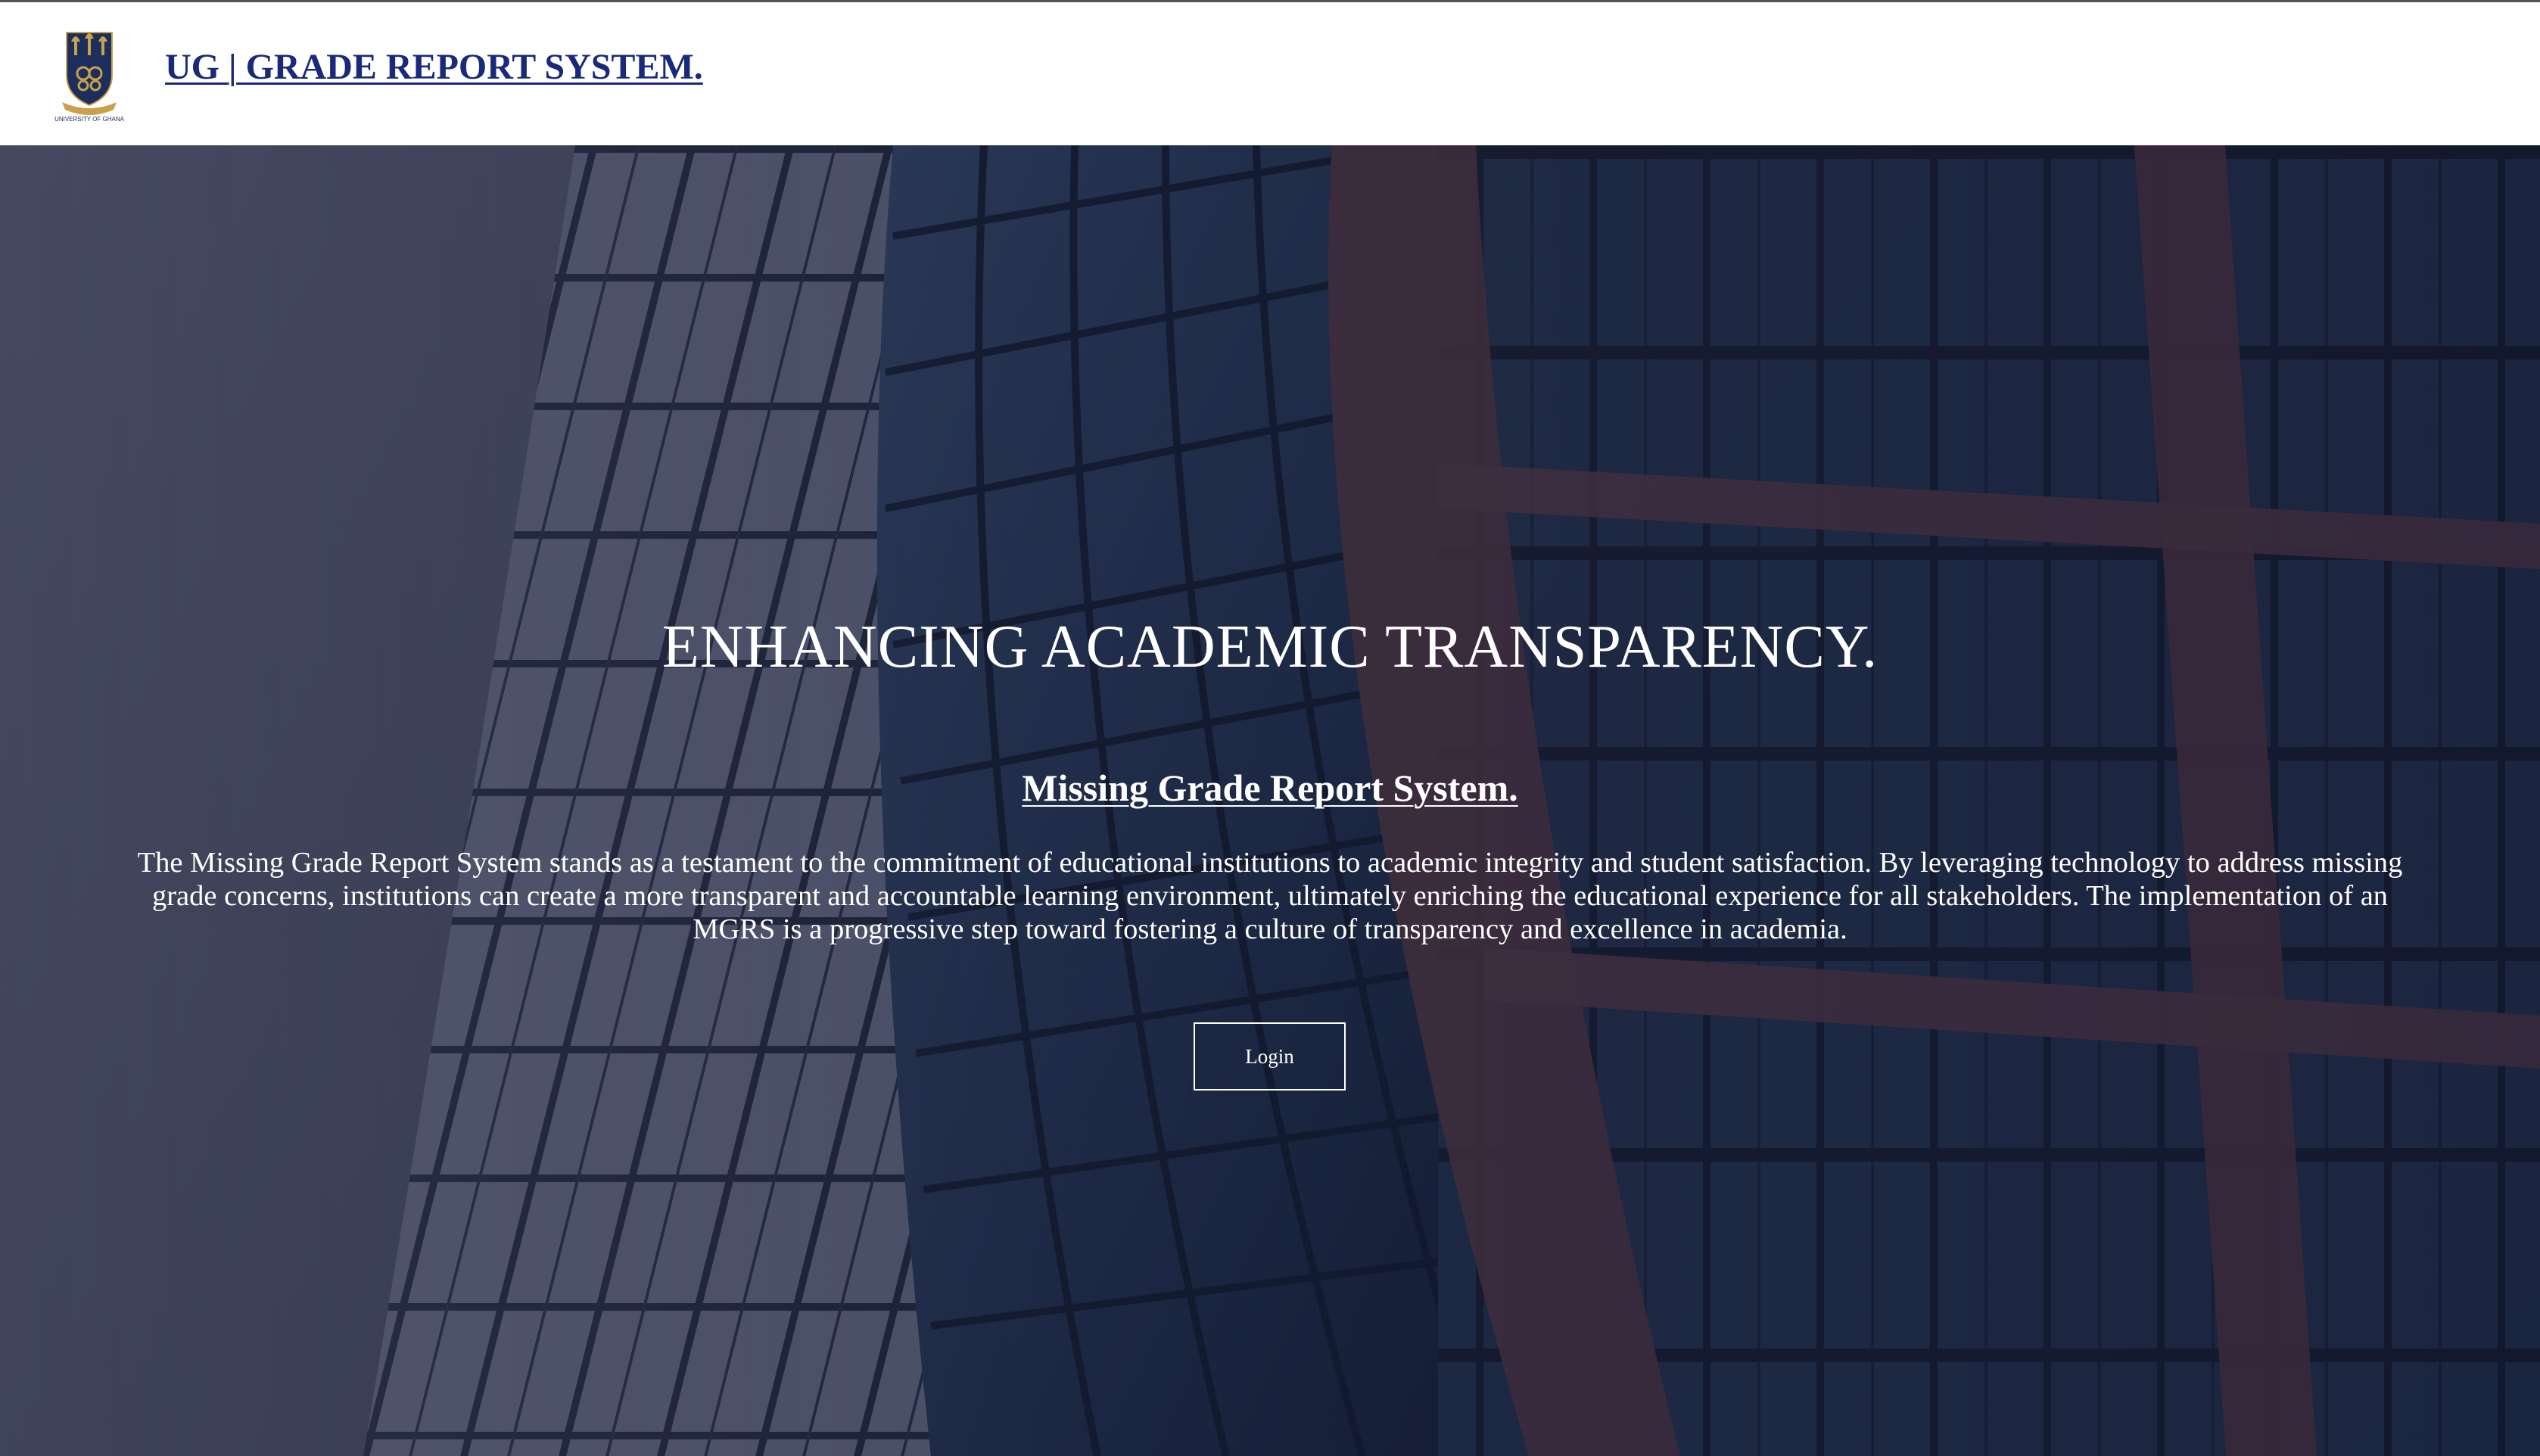  I want to click on logo-caption: UNIVERSITY OF GHANA, so click(89, 119).